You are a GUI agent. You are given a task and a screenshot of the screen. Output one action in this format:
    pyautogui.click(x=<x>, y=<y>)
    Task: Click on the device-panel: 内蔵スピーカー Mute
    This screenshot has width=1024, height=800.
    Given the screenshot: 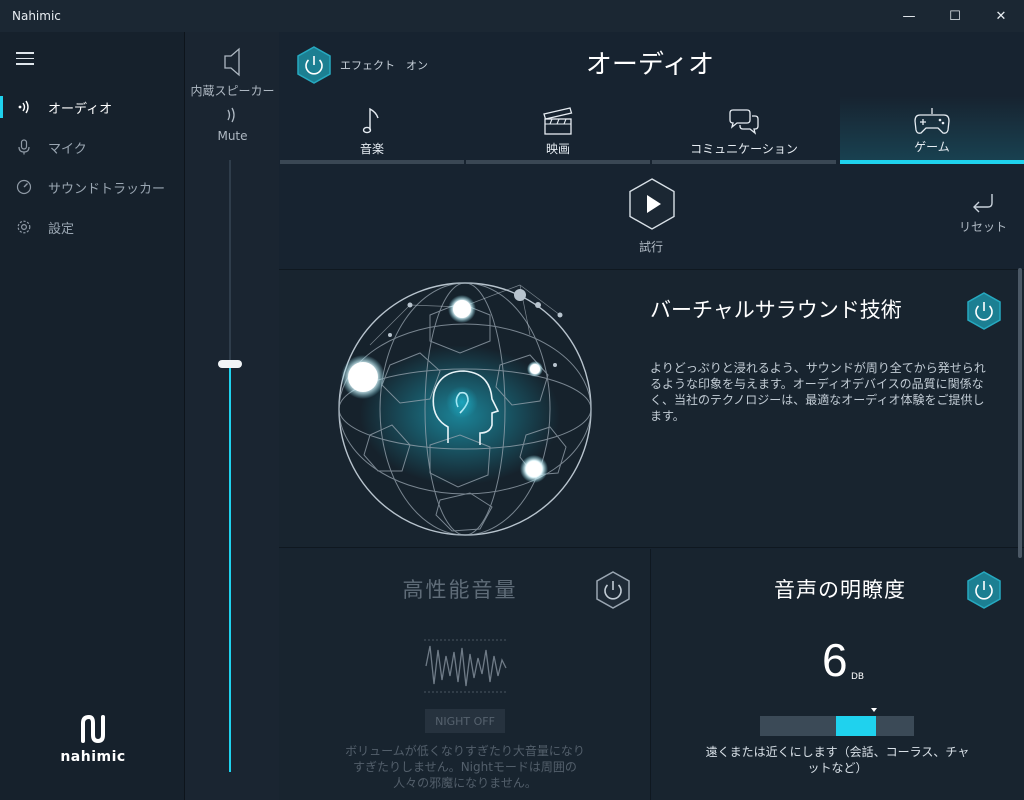 What is the action you would take?
    pyautogui.click(x=231, y=416)
    